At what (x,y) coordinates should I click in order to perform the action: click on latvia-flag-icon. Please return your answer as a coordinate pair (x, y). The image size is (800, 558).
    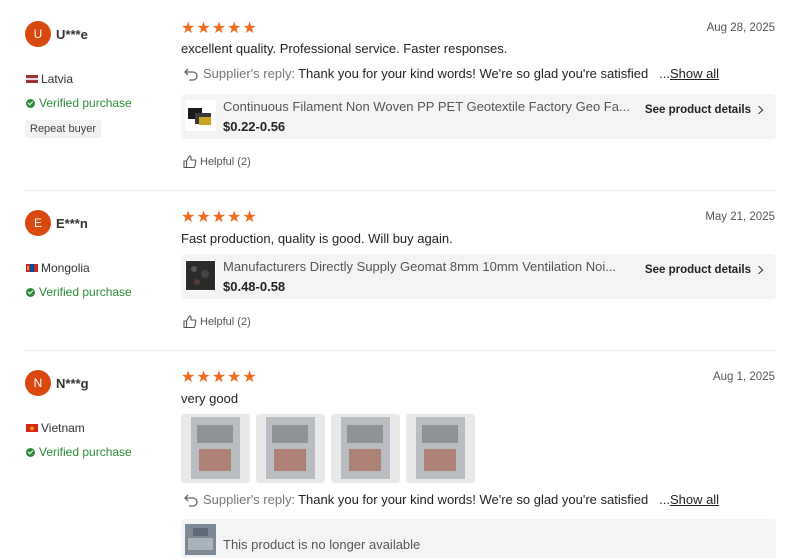
    Looking at the image, I should click on (32, 79).